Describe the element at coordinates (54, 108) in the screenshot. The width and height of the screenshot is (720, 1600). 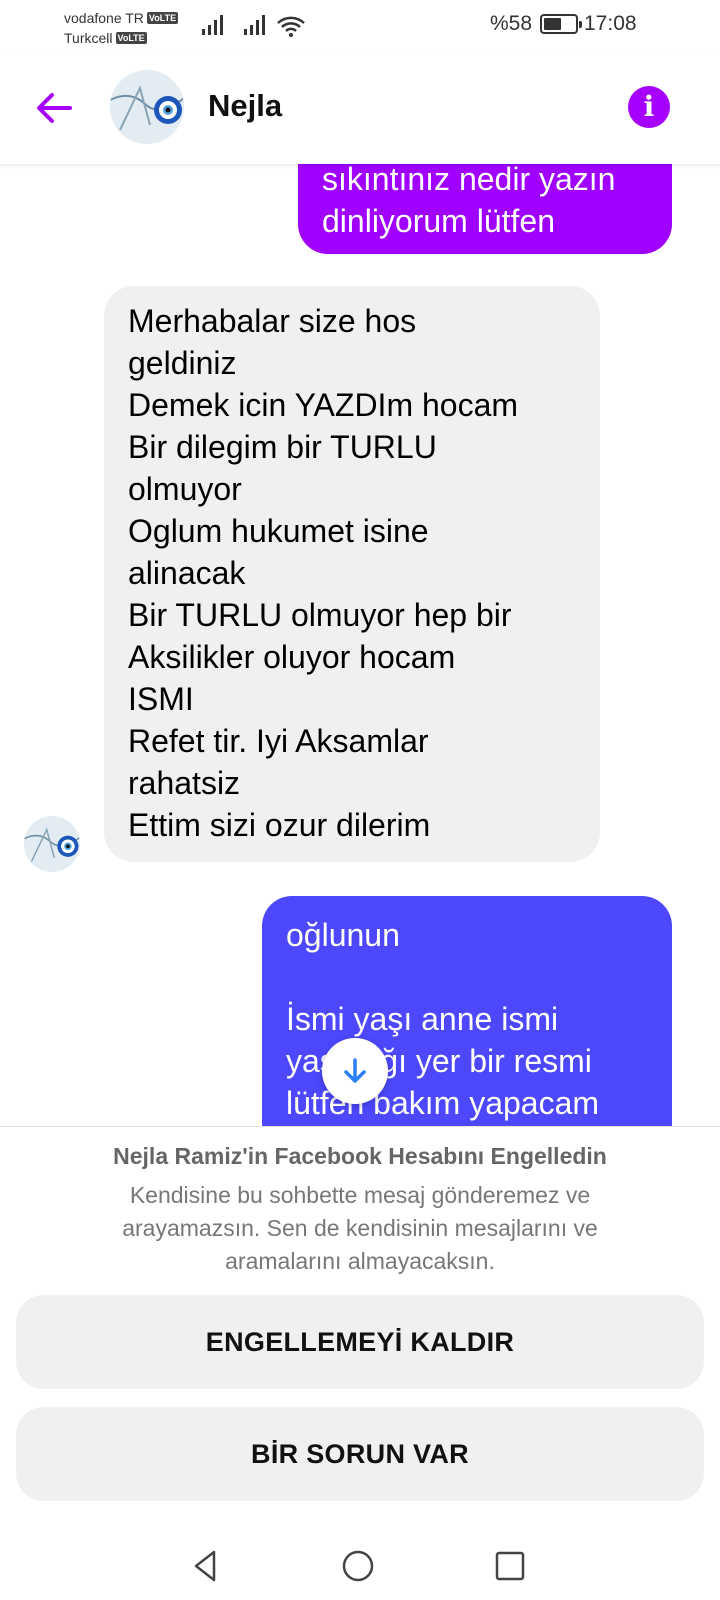
I see `arrow-left-icon` at that location.